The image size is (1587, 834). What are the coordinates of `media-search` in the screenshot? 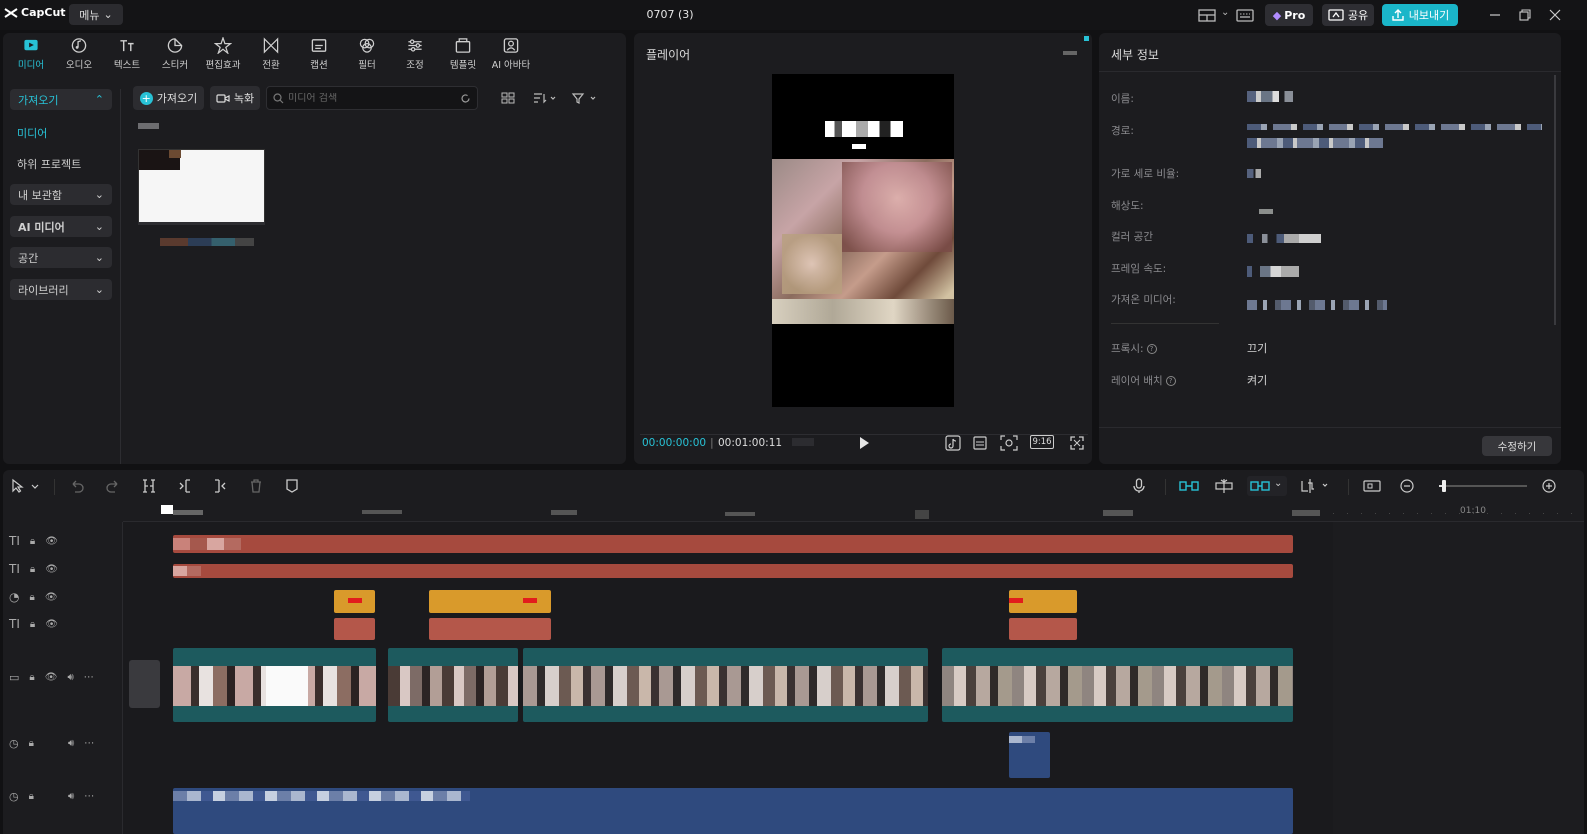 It's located at (372, 98).